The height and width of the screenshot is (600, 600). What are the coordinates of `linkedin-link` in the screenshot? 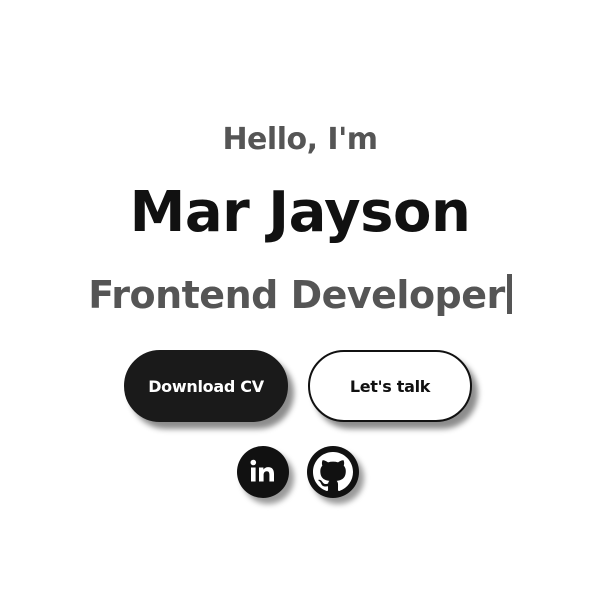 It's located at (263, 472).